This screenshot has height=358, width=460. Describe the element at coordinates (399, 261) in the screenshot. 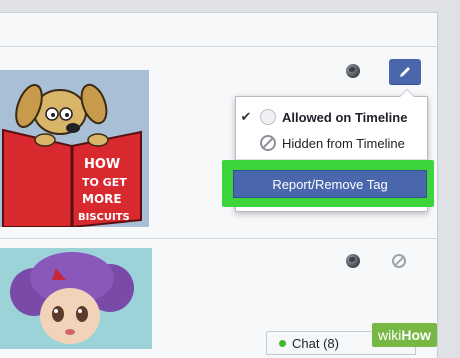

I see `blocked-icon` at that location.